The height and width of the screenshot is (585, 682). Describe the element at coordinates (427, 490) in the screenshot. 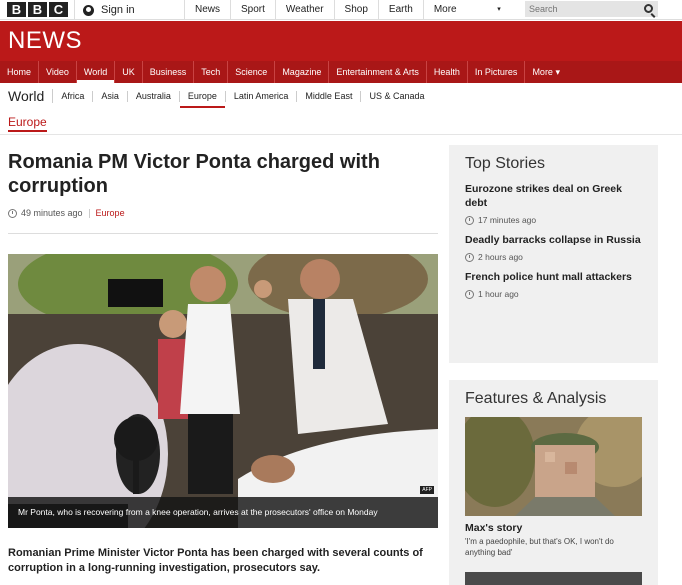

I see `photo-credit: AFP` at that location.